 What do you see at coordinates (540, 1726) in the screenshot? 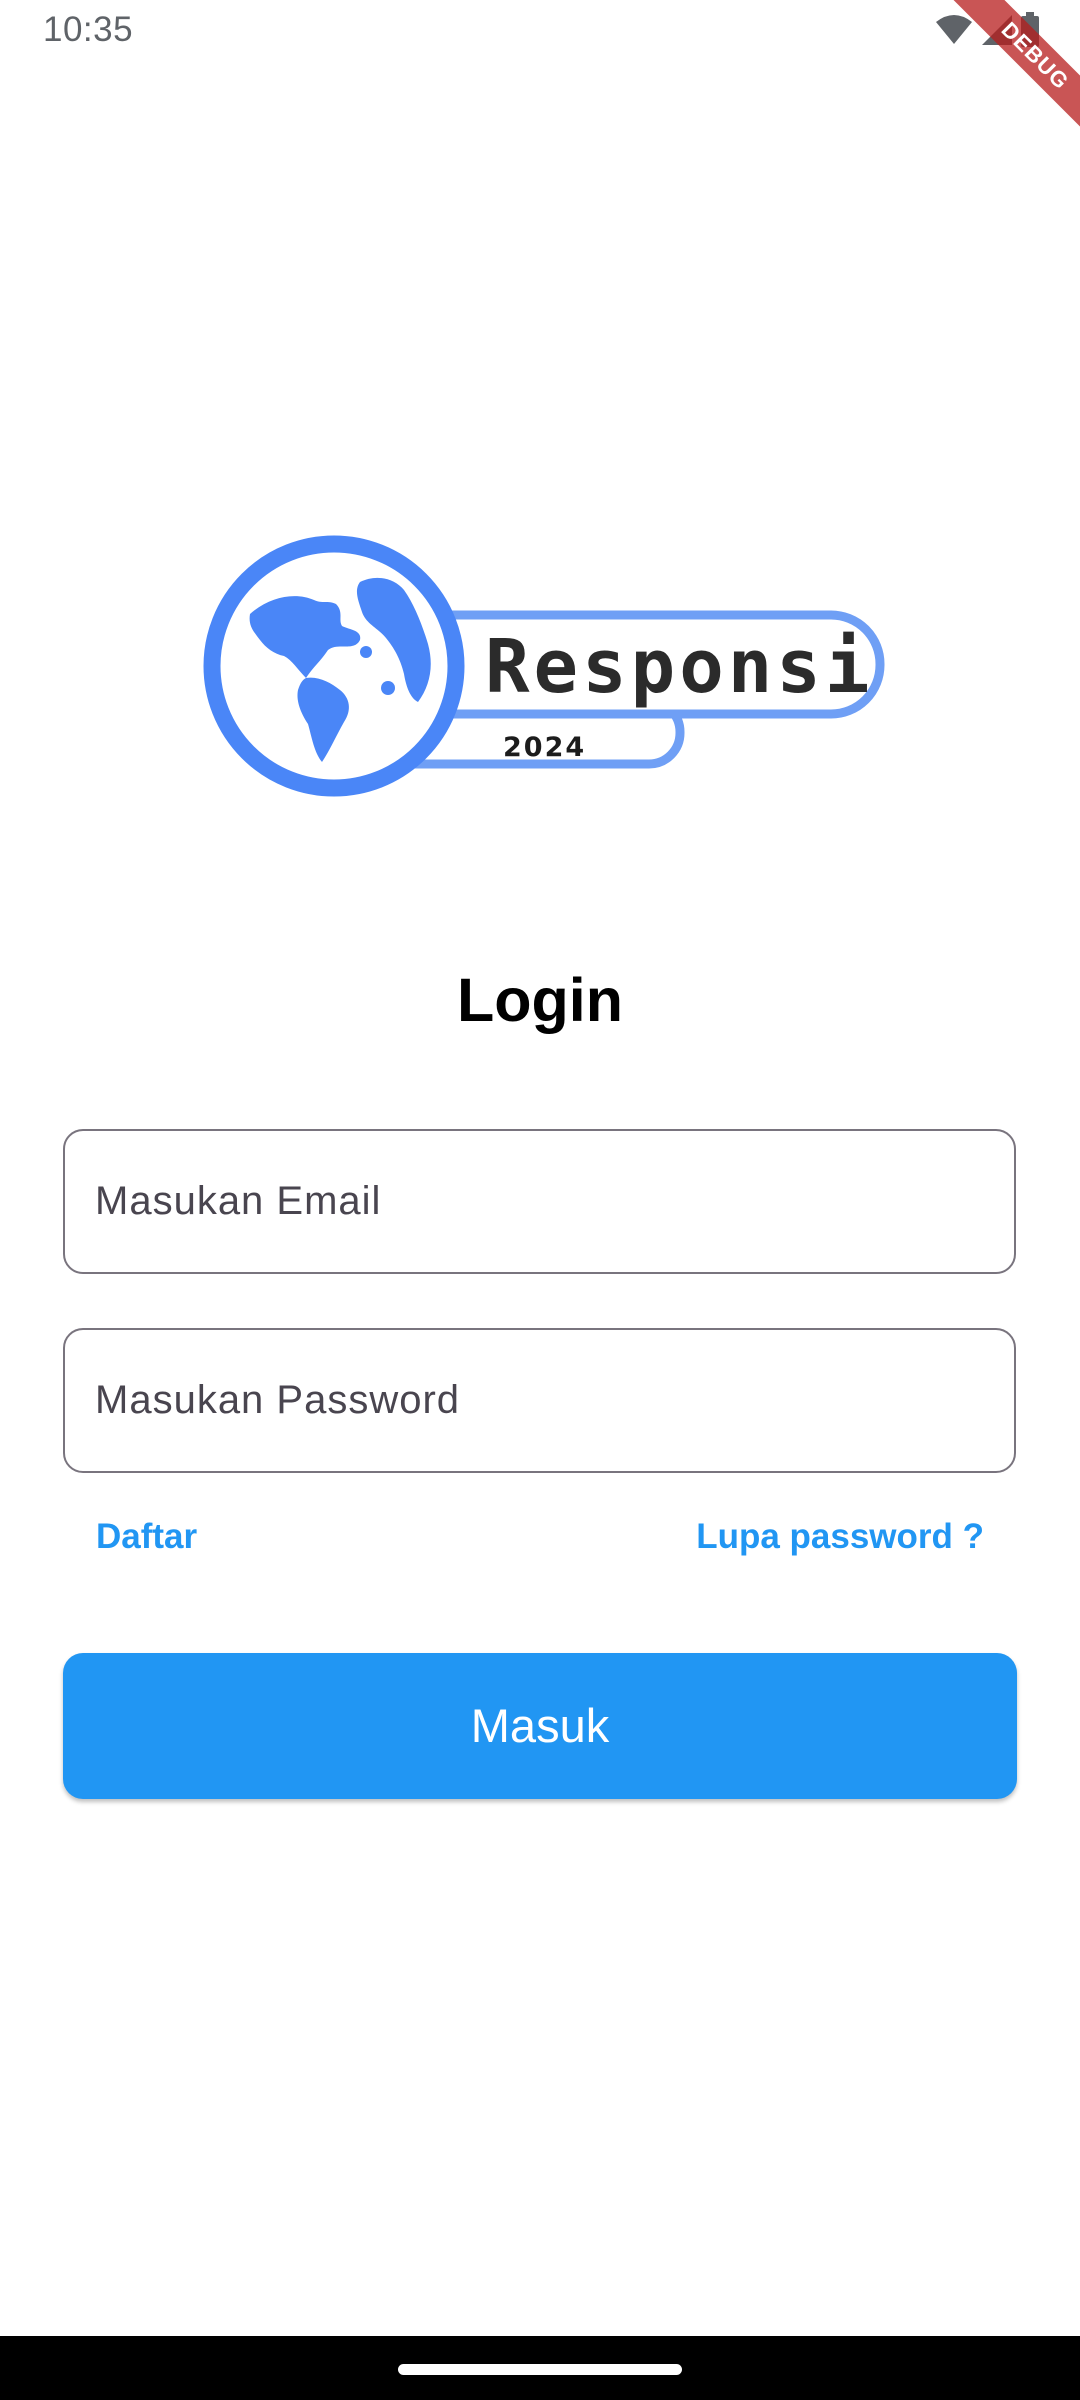
I see `login-button: Masuk` at bounding box center [540, 1726].